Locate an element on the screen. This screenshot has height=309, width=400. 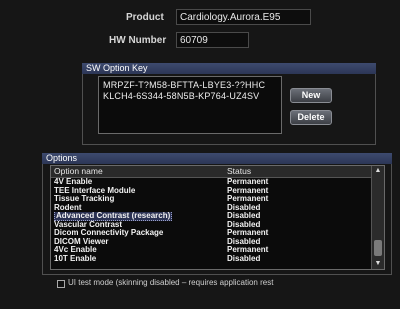
scroll-up-icon: ▲ is located at coordinates (378, 171).